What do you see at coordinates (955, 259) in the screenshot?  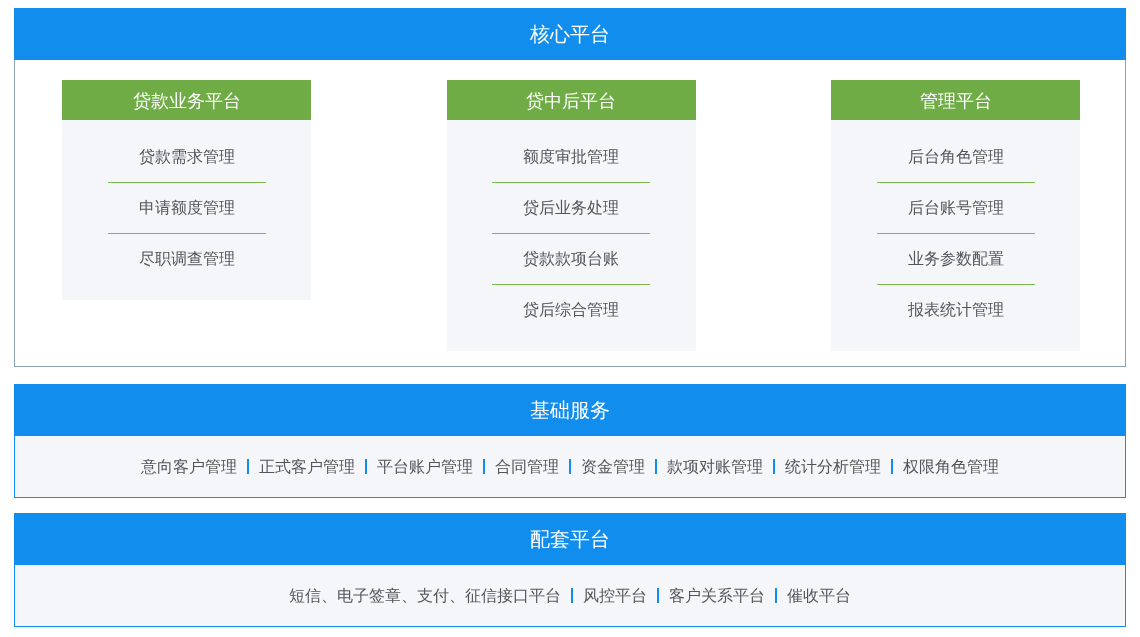 I see `module-label: 业务参数配置` at bounding box center [955, 259].